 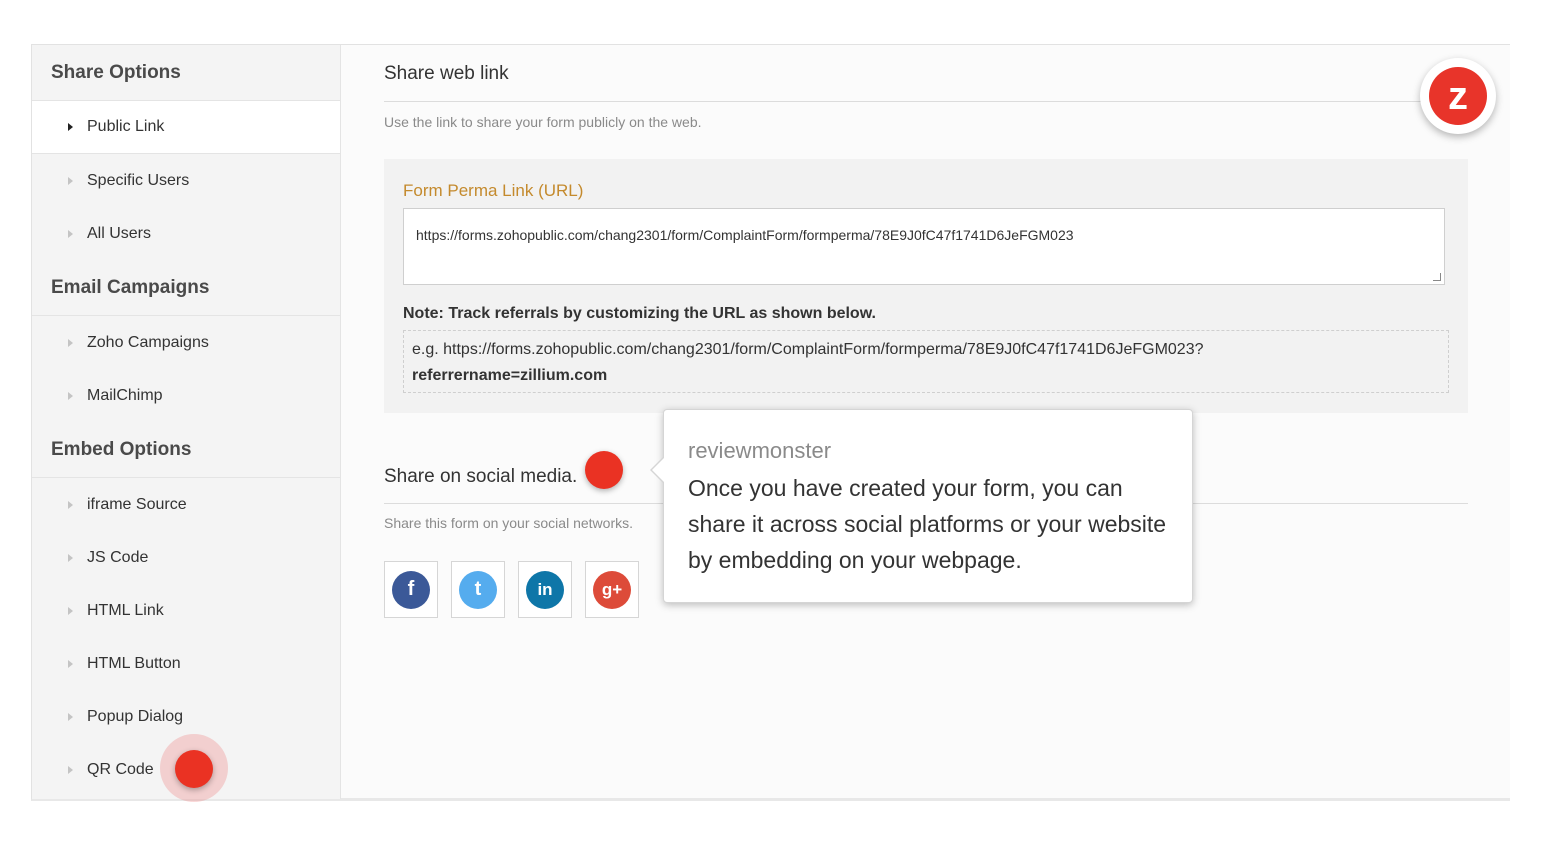 What do you see at coordinates (493, 190) in the screenshot?
I see `perma-link-label: Form Perma Link (URL)` at bounding box center [493, 190].